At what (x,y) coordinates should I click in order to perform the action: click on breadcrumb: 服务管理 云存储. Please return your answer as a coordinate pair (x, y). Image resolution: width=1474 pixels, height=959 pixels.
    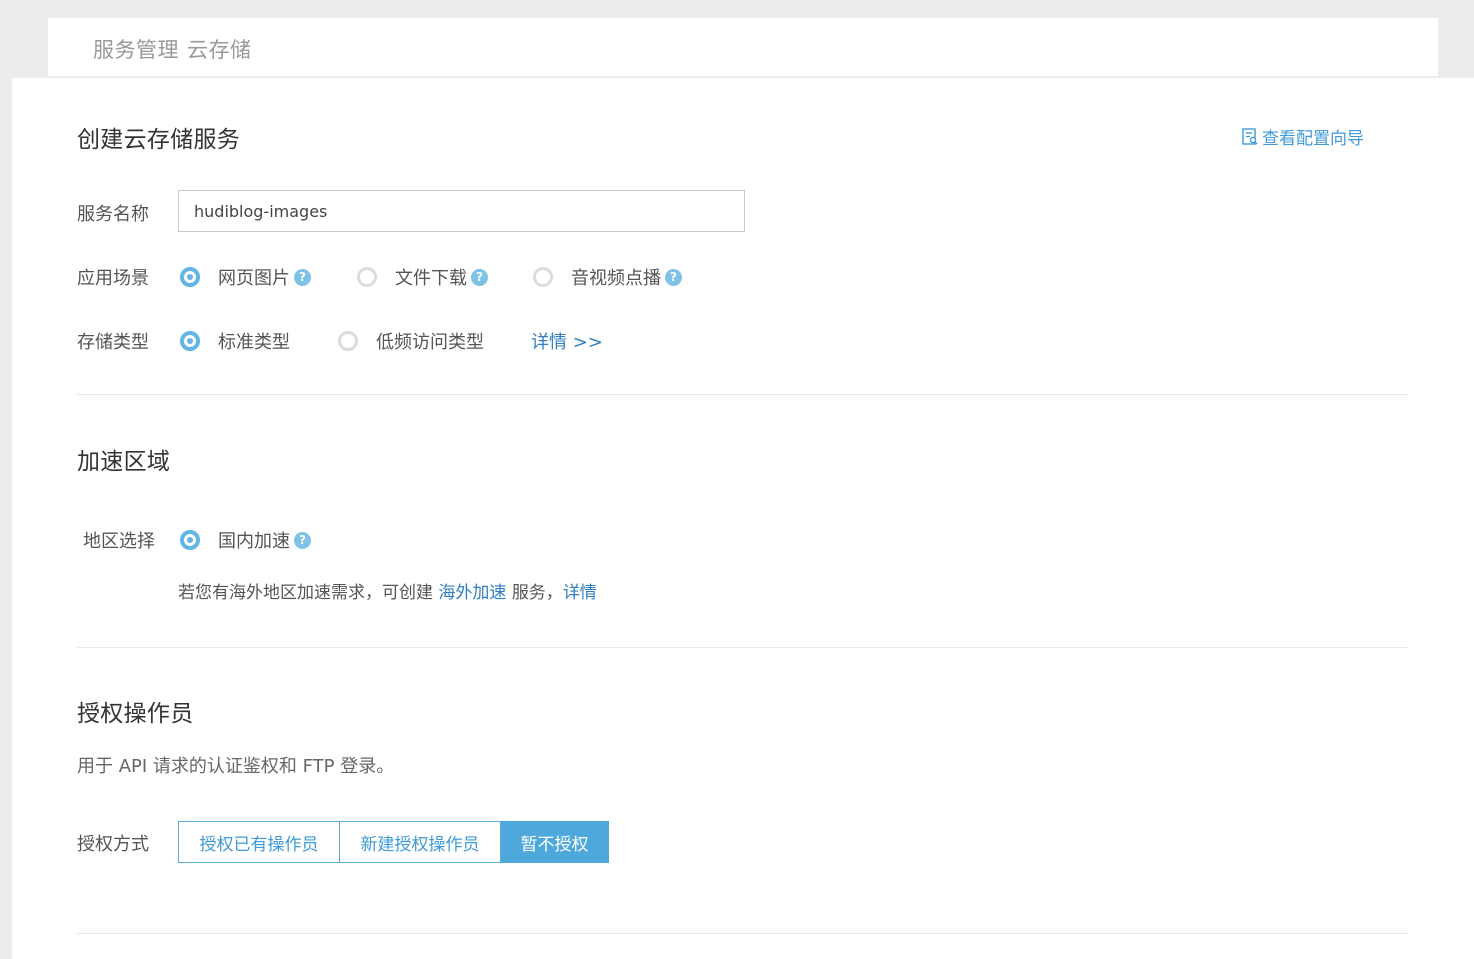
    Looking at the image, I should click on (172, 49).